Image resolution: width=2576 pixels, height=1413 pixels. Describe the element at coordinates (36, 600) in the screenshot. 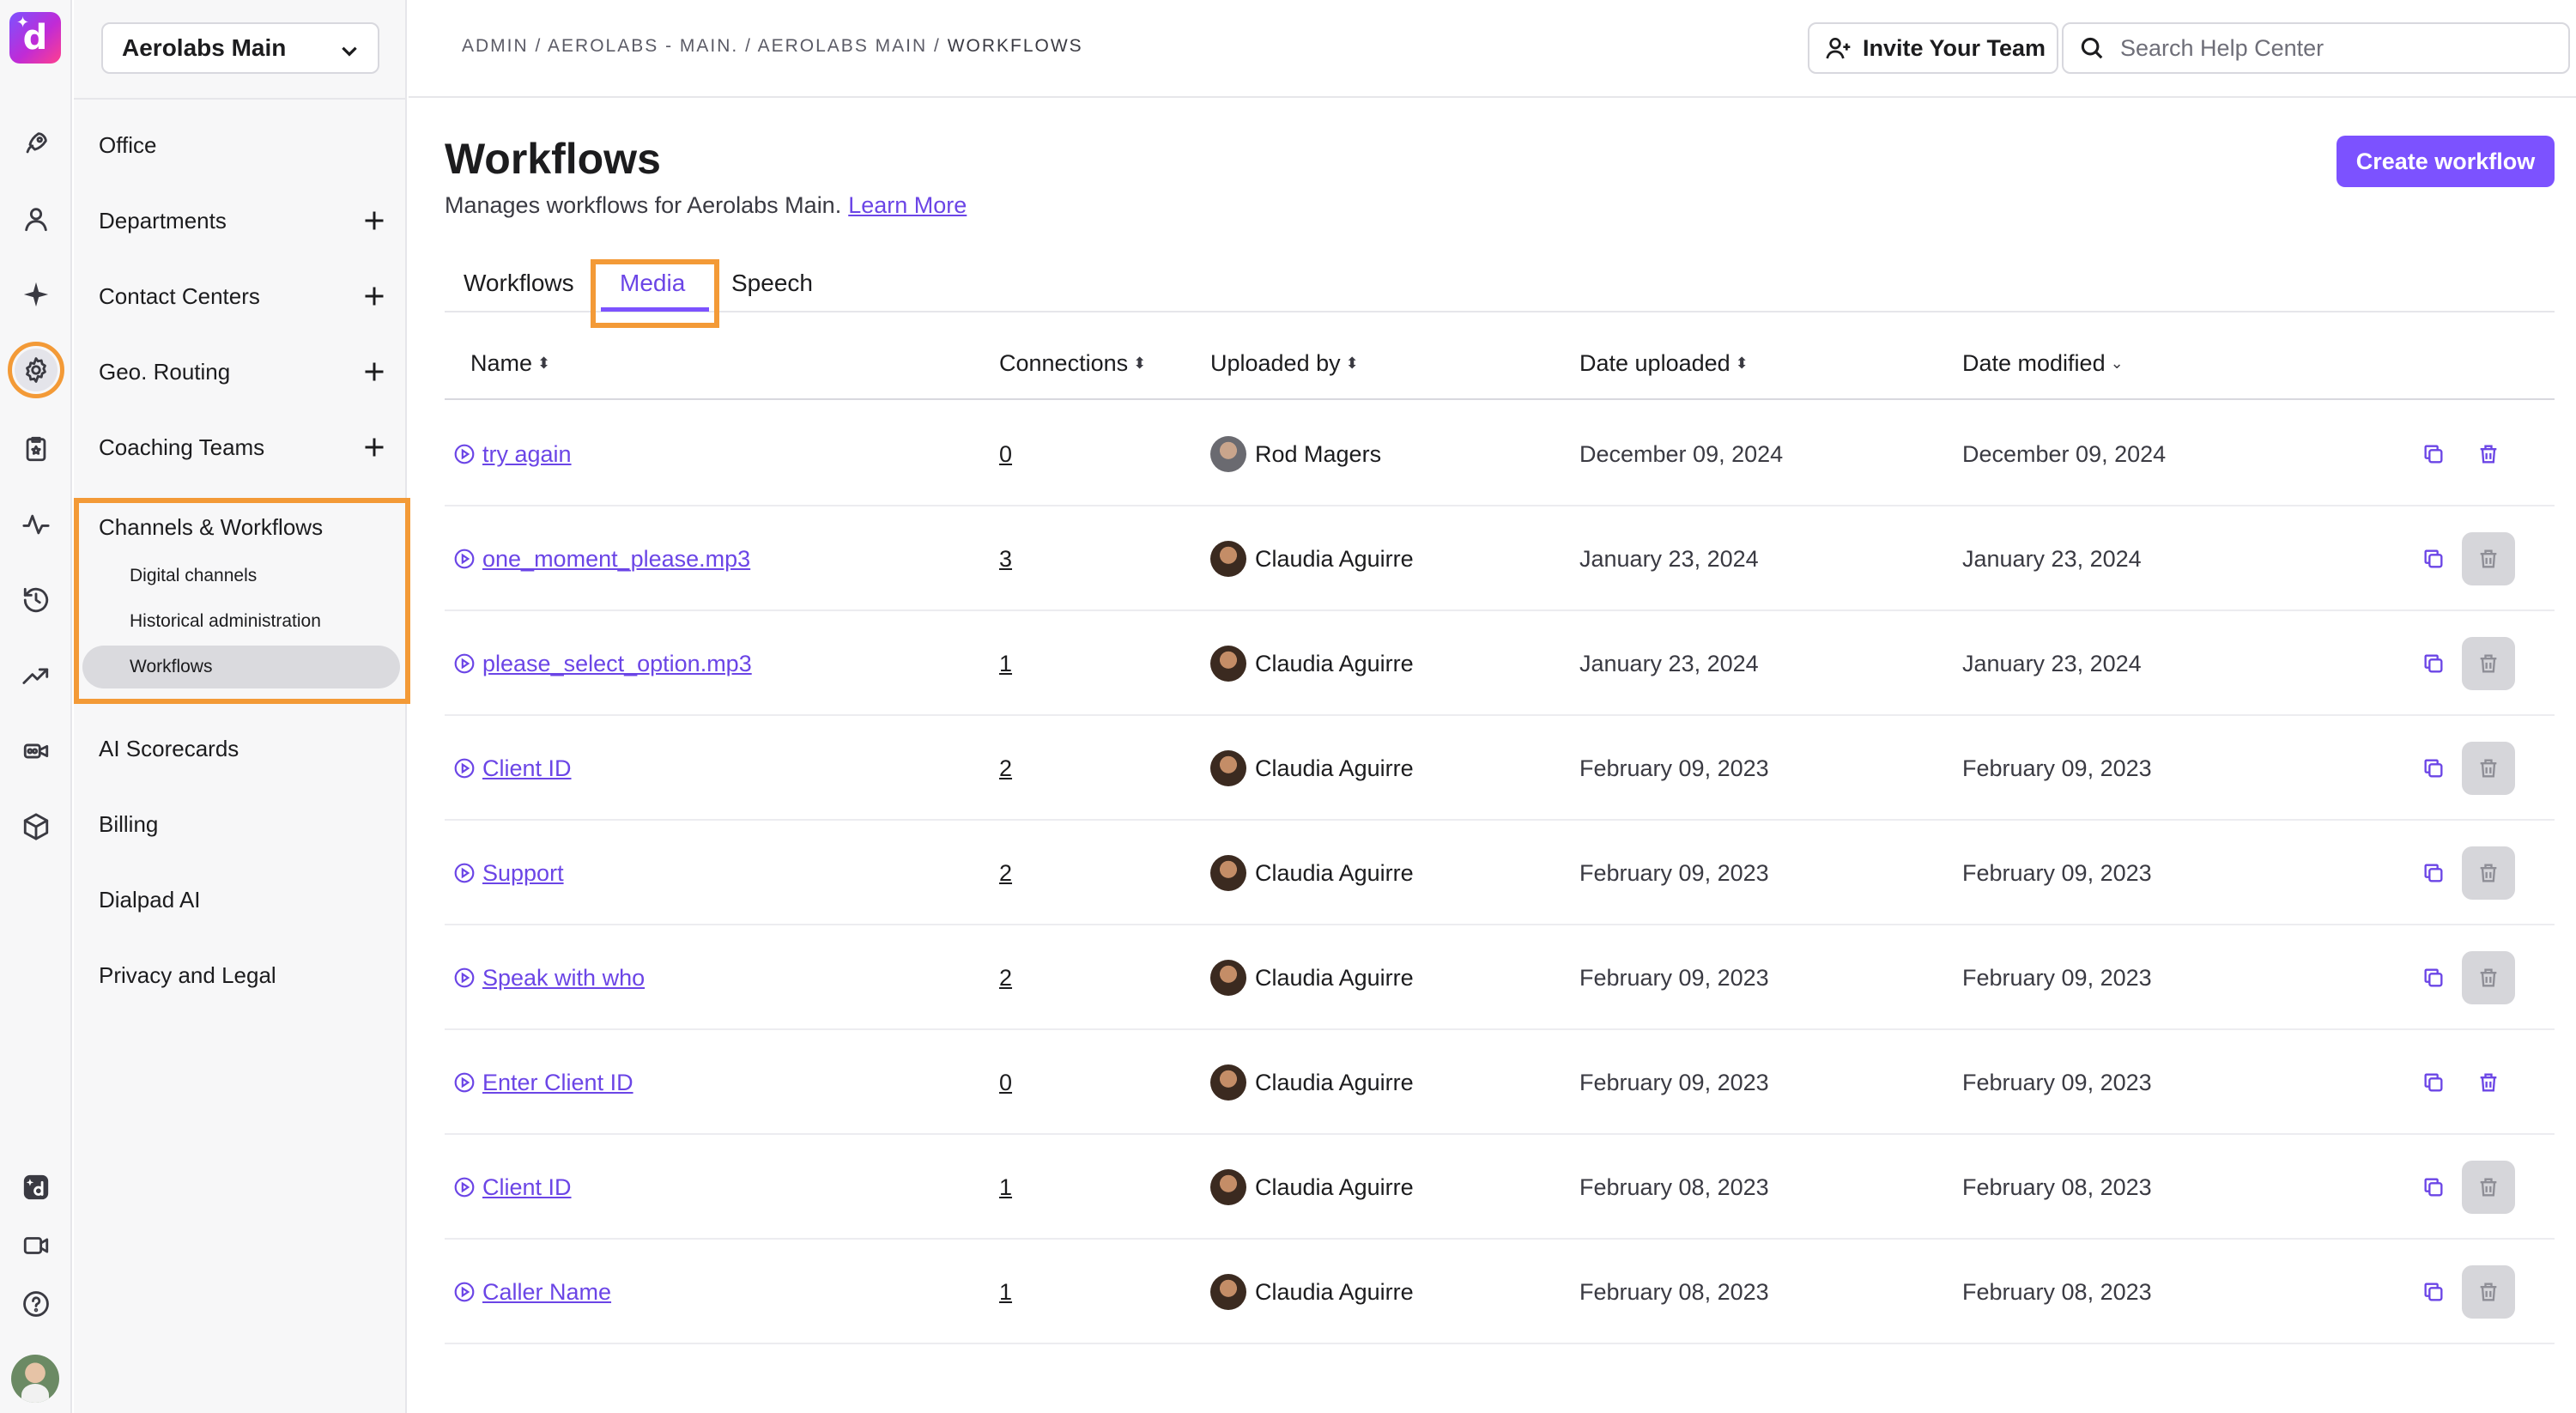

I see `history-icon` at that location.